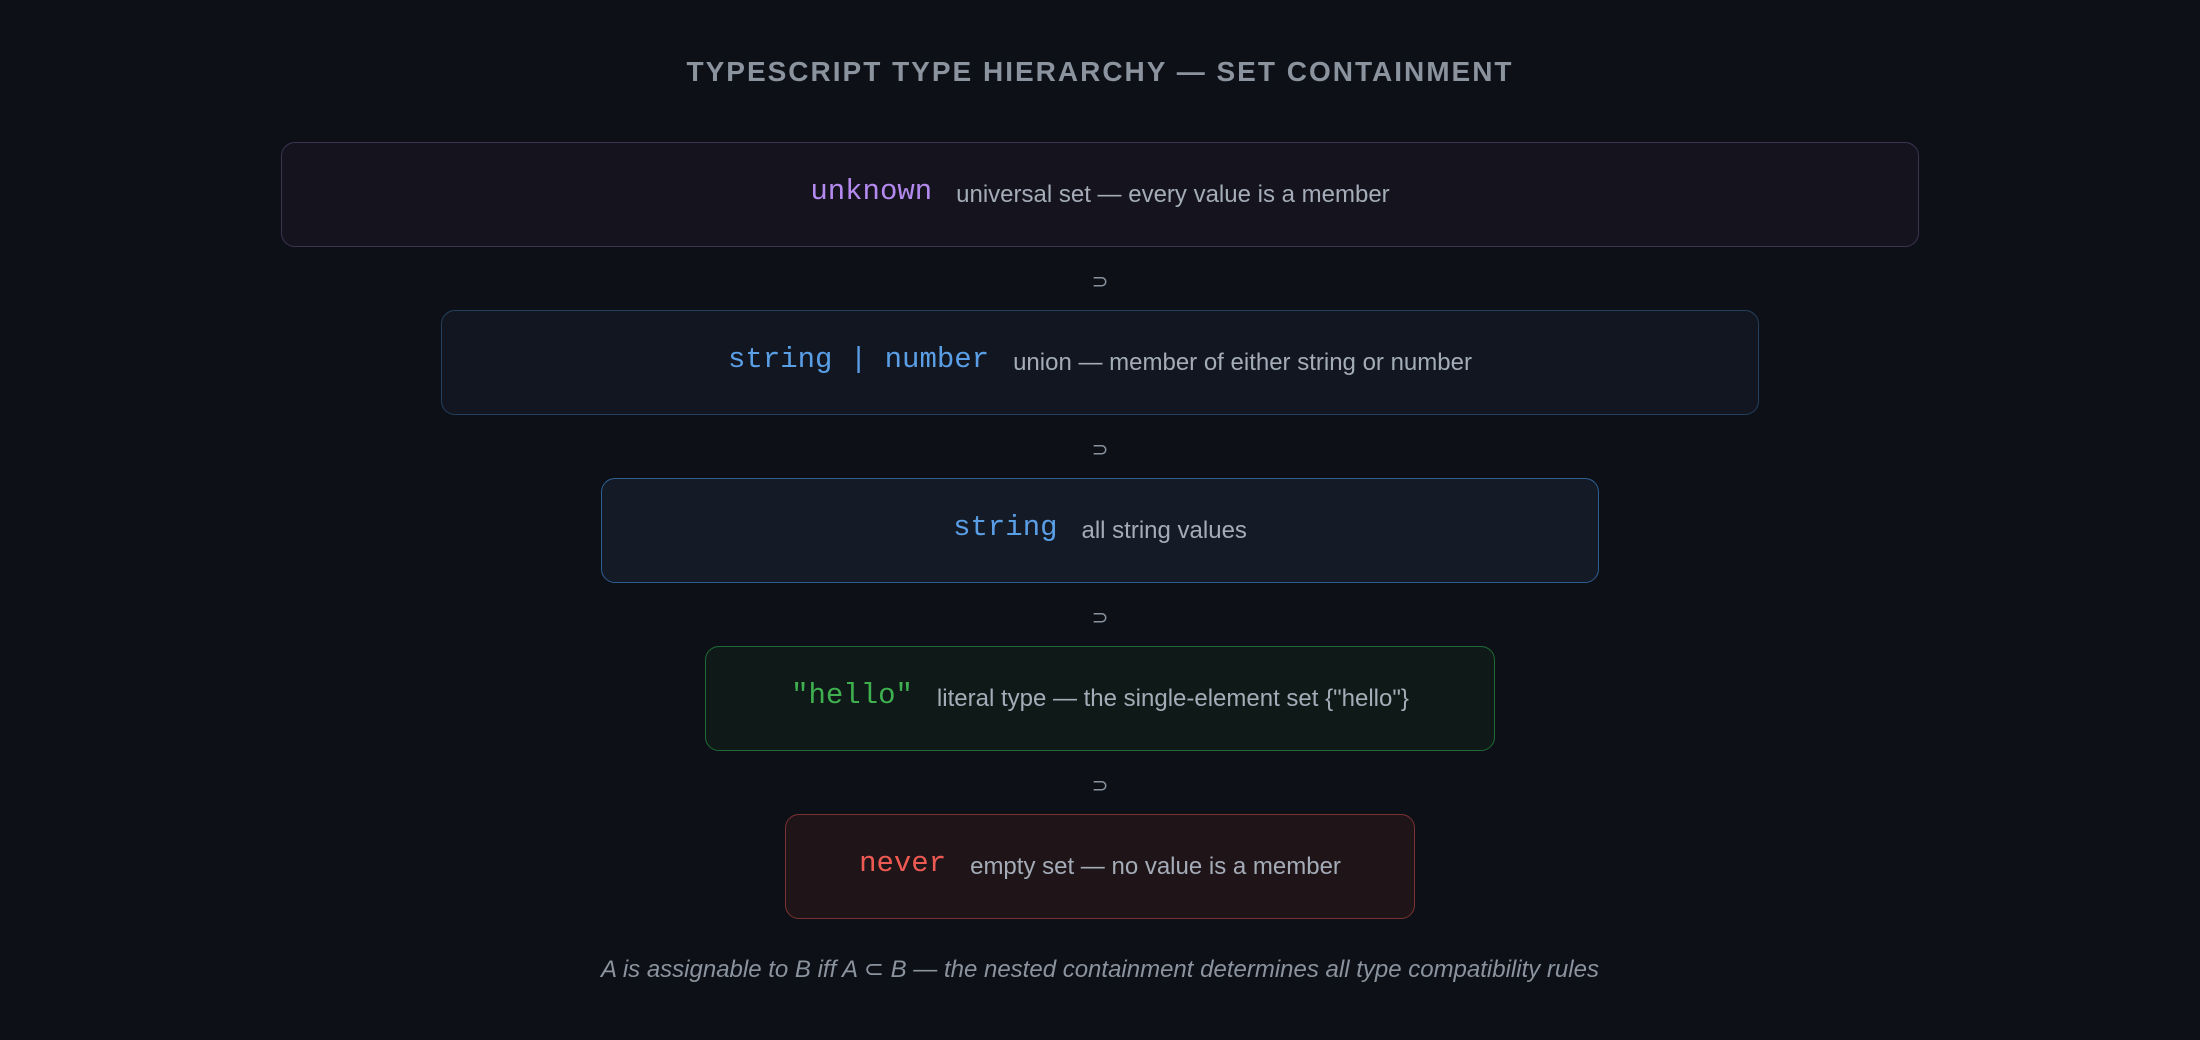  Describe the element at coordinates (1005, 527) in the screenshot. I see `type-name: string` at that location.